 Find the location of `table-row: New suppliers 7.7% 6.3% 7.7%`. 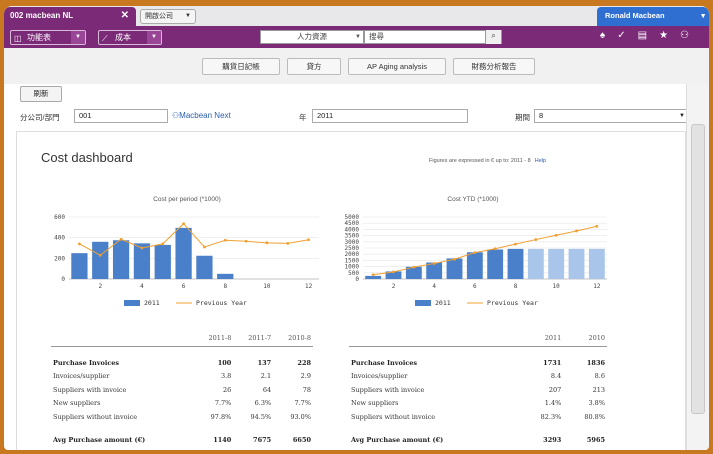

table-row: New suppliers 7.7% 6.3% 7.7% is located at coordinates (182, 404).